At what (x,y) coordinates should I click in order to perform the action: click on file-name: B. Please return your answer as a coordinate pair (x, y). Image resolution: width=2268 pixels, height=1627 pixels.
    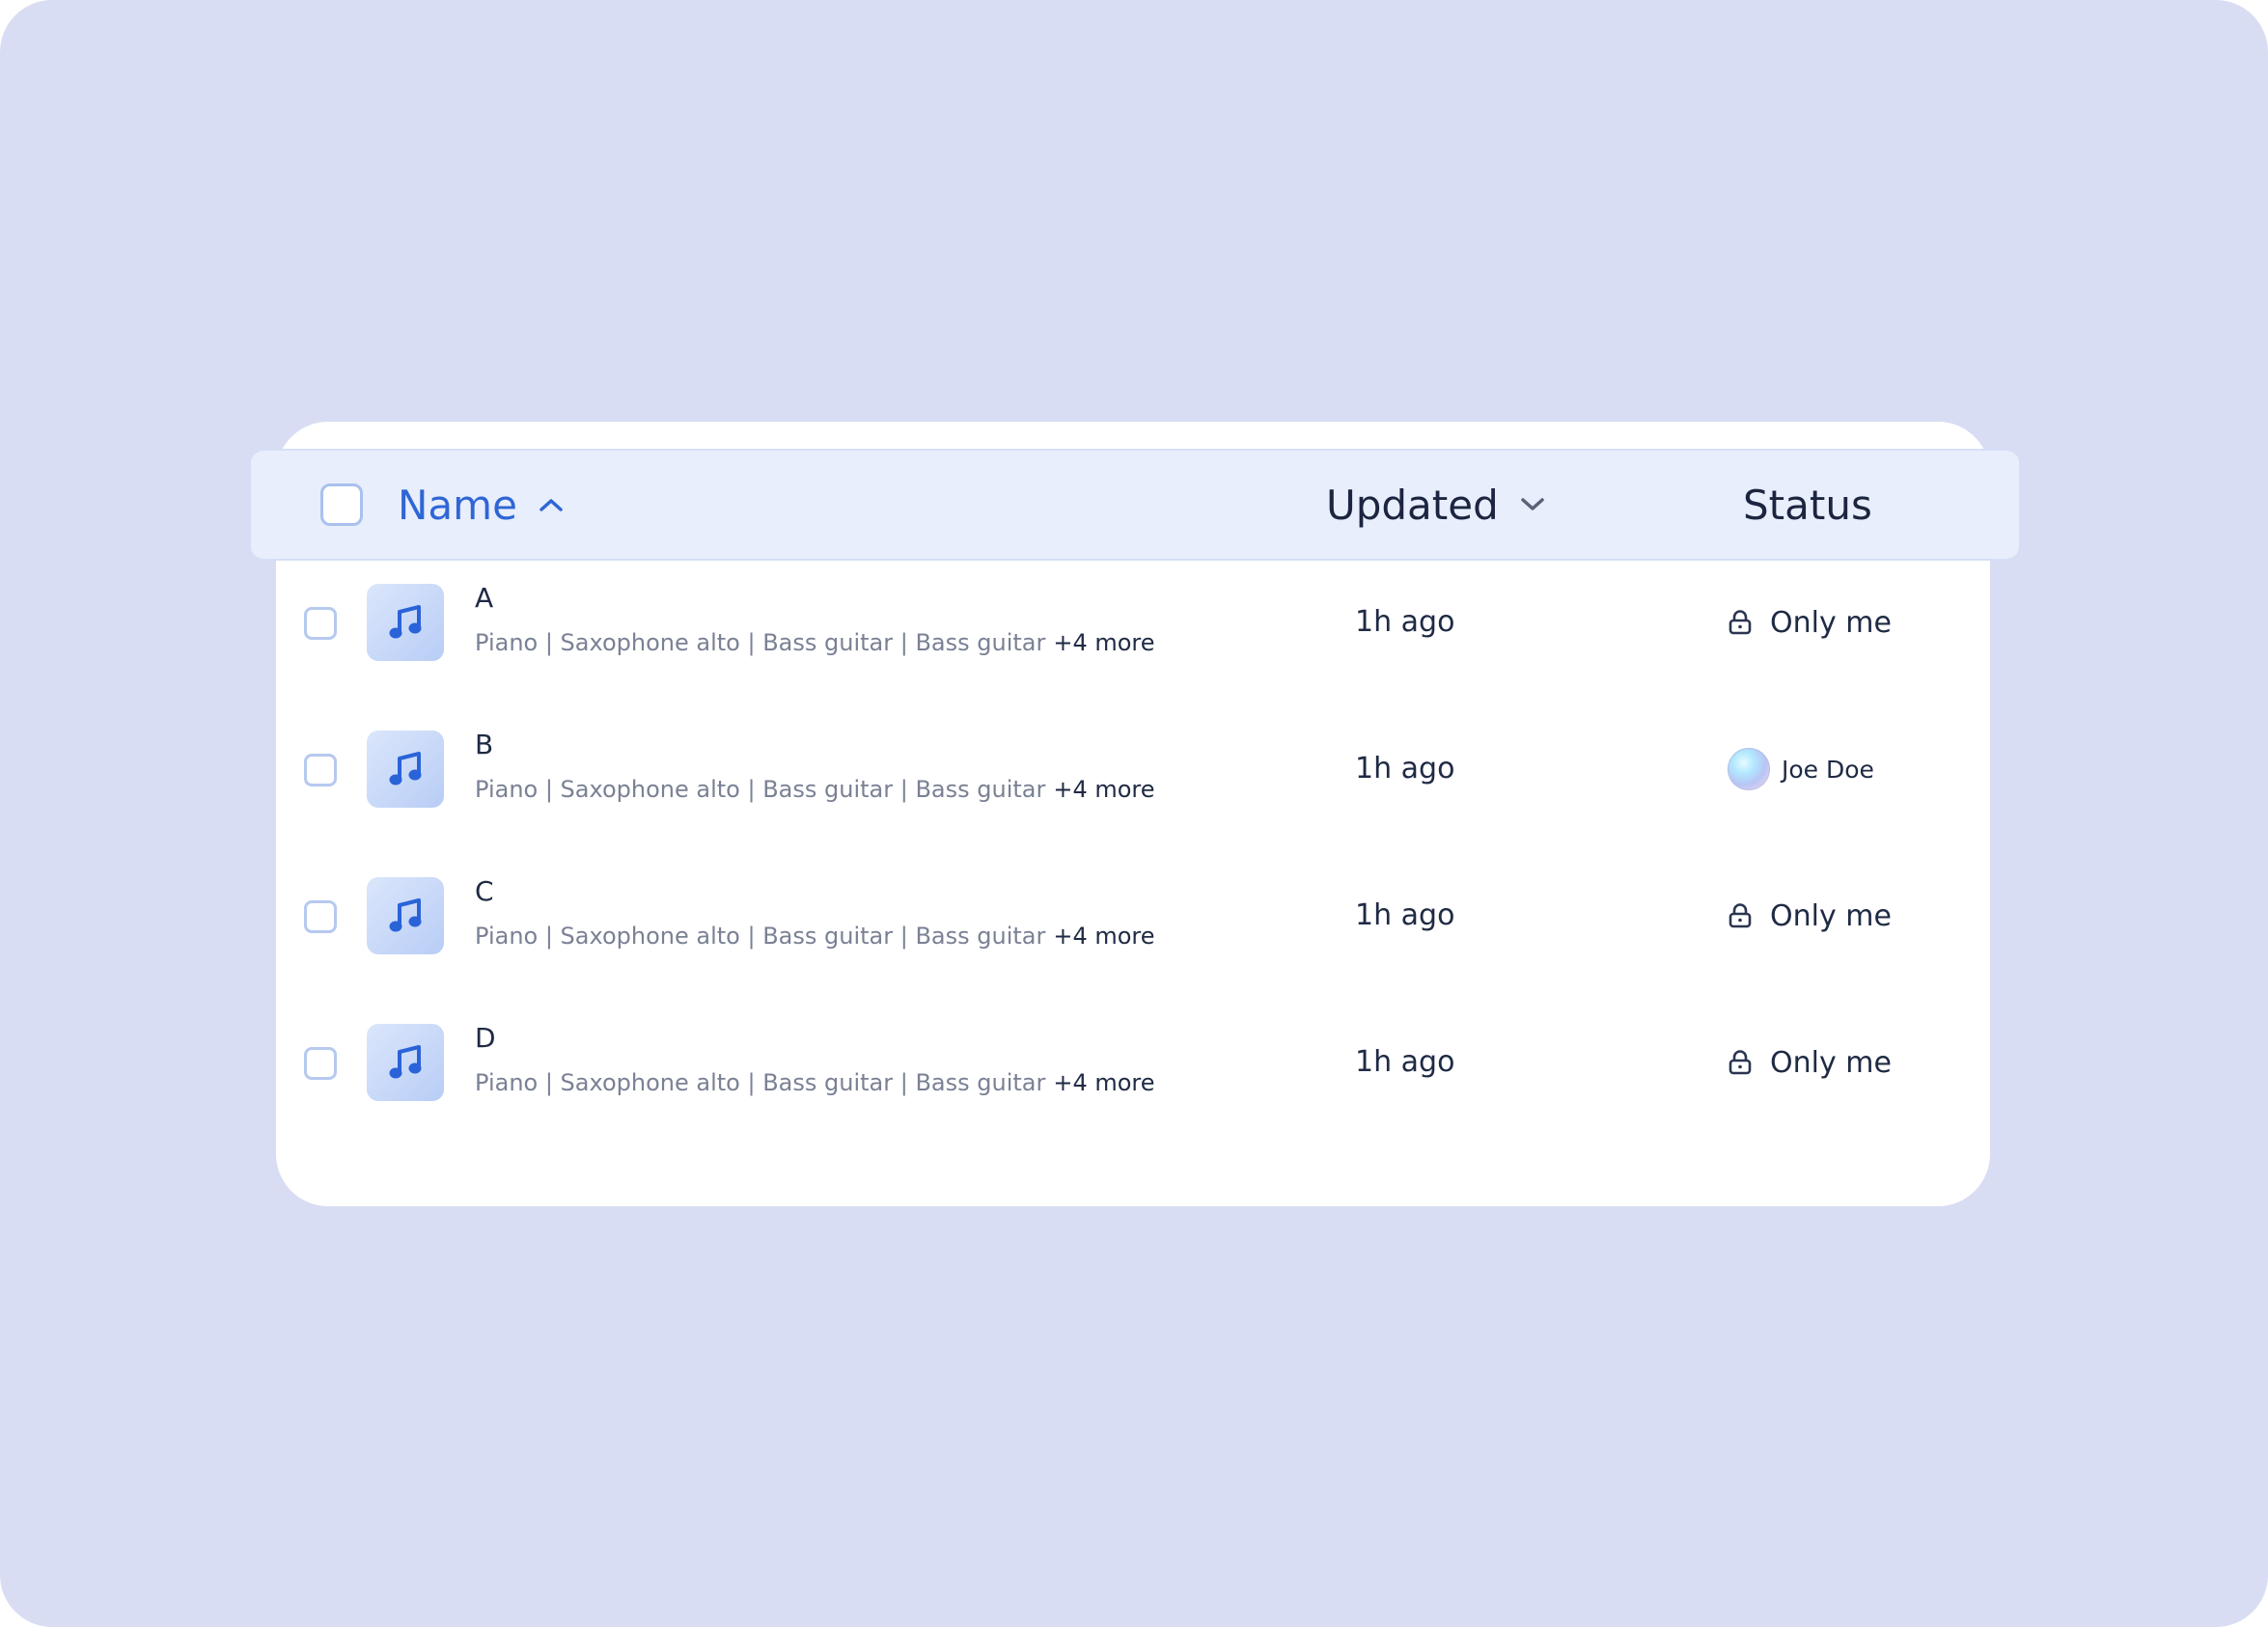
    Looking at the image, I should click on (484, 744).